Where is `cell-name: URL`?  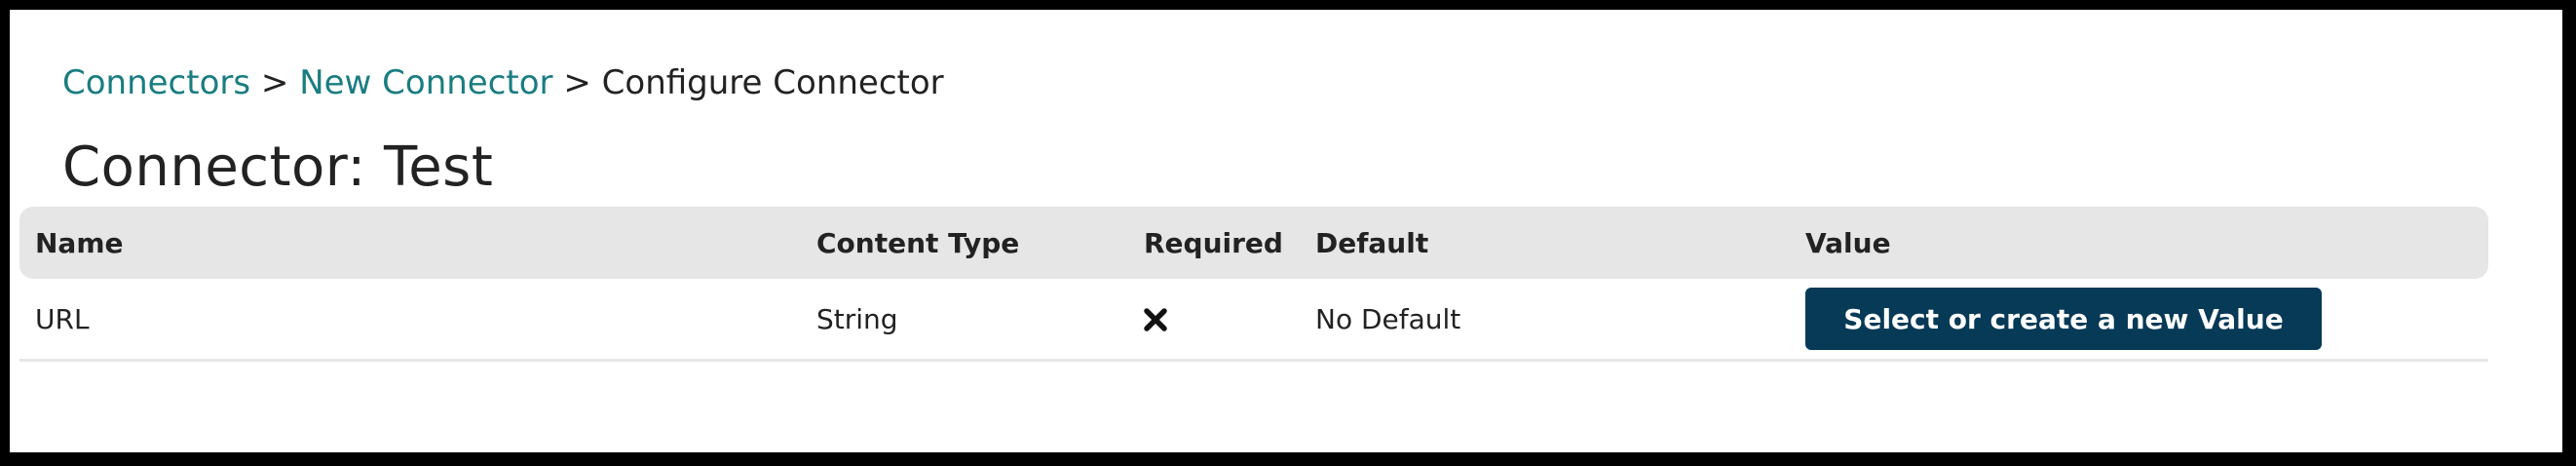
cell-name: URL is located at coordinates (410, 321).